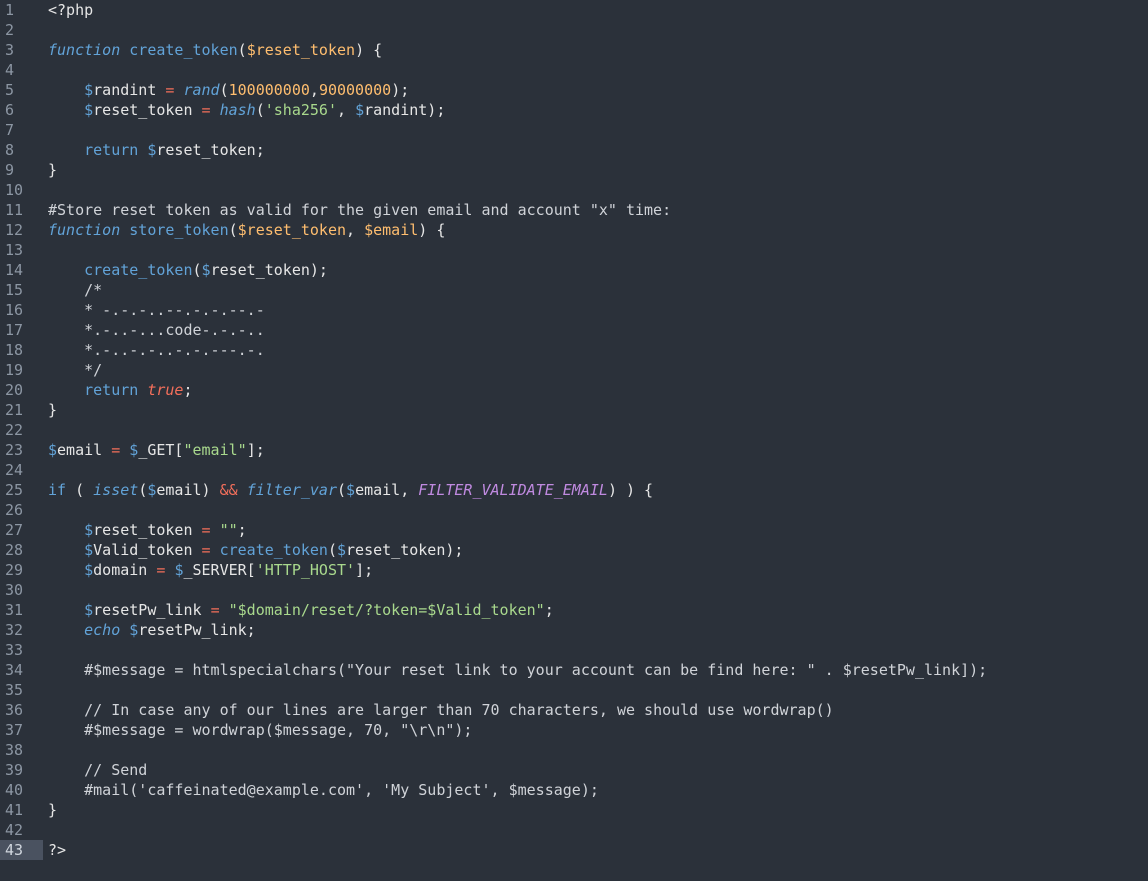 This screenshot has width=1148, height=881. What do you see at coordinates (269, 270) in the screenshot?
I see `code-token: reset_token);` at bounding box center [269, 270].